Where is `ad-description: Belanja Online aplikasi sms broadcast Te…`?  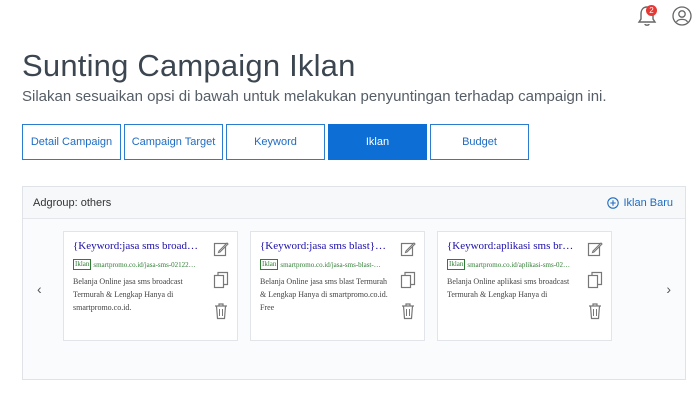
ad-description: Belanja Online aplikasi sms broadcast Te… is located at coordinates (508, 288).